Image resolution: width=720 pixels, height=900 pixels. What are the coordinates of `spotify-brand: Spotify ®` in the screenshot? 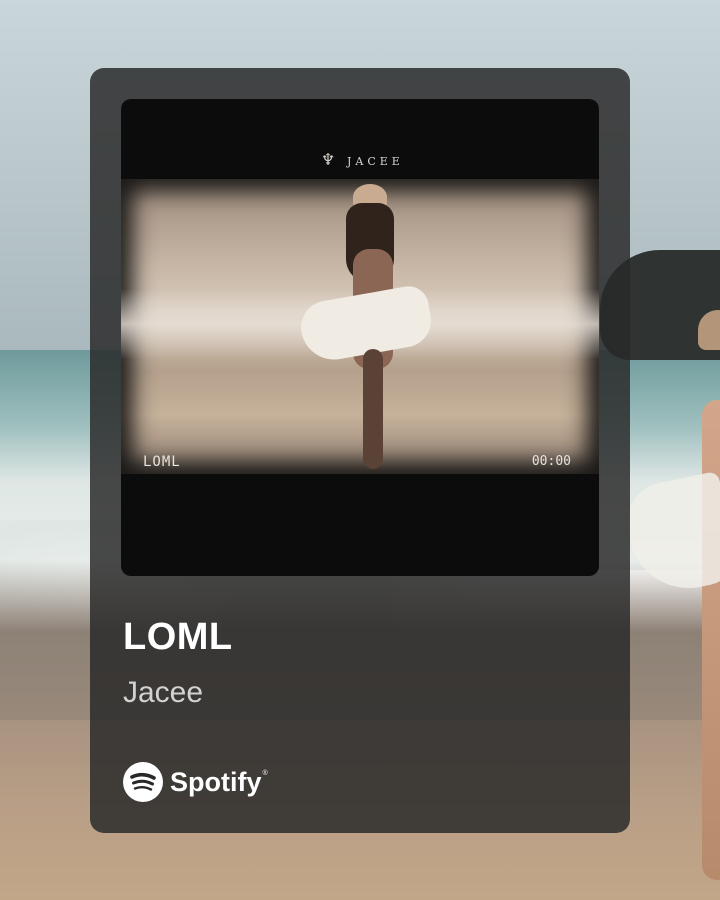 It's located at (195, 782).